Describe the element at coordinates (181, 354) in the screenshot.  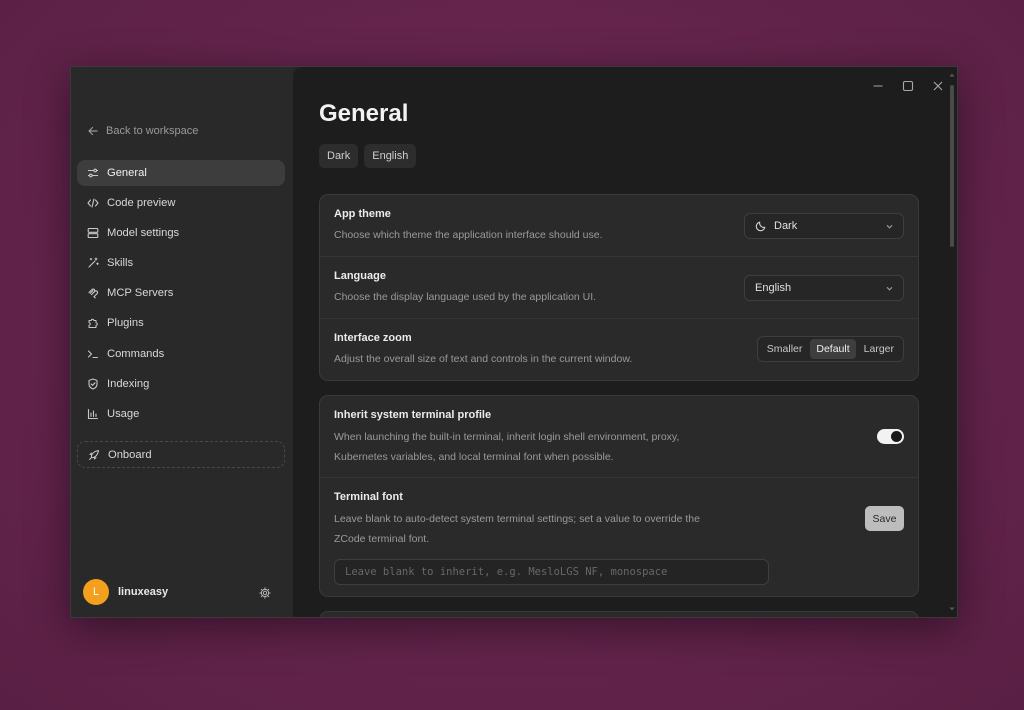
I see `sidebar-item-commands: Commands` at that location.